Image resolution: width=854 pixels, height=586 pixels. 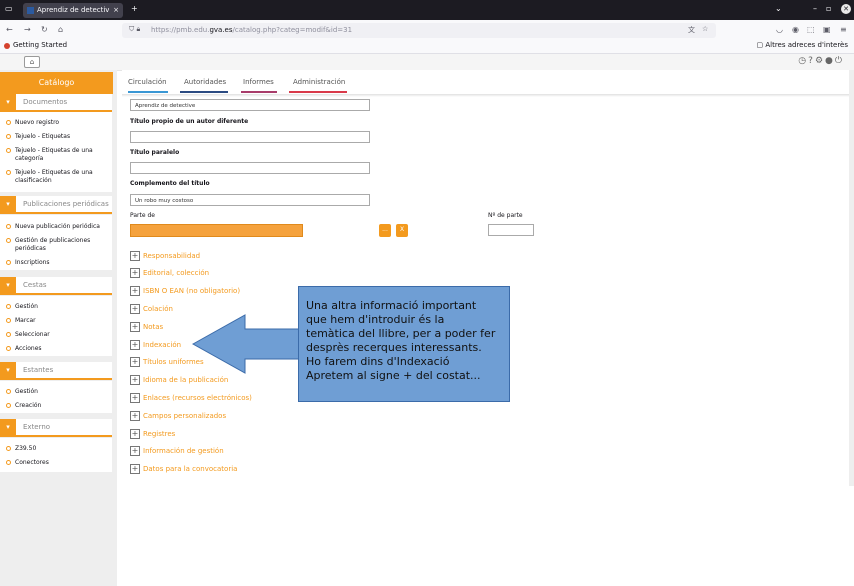 I want to click on parallel-title-input, so click(x=250, y=168).